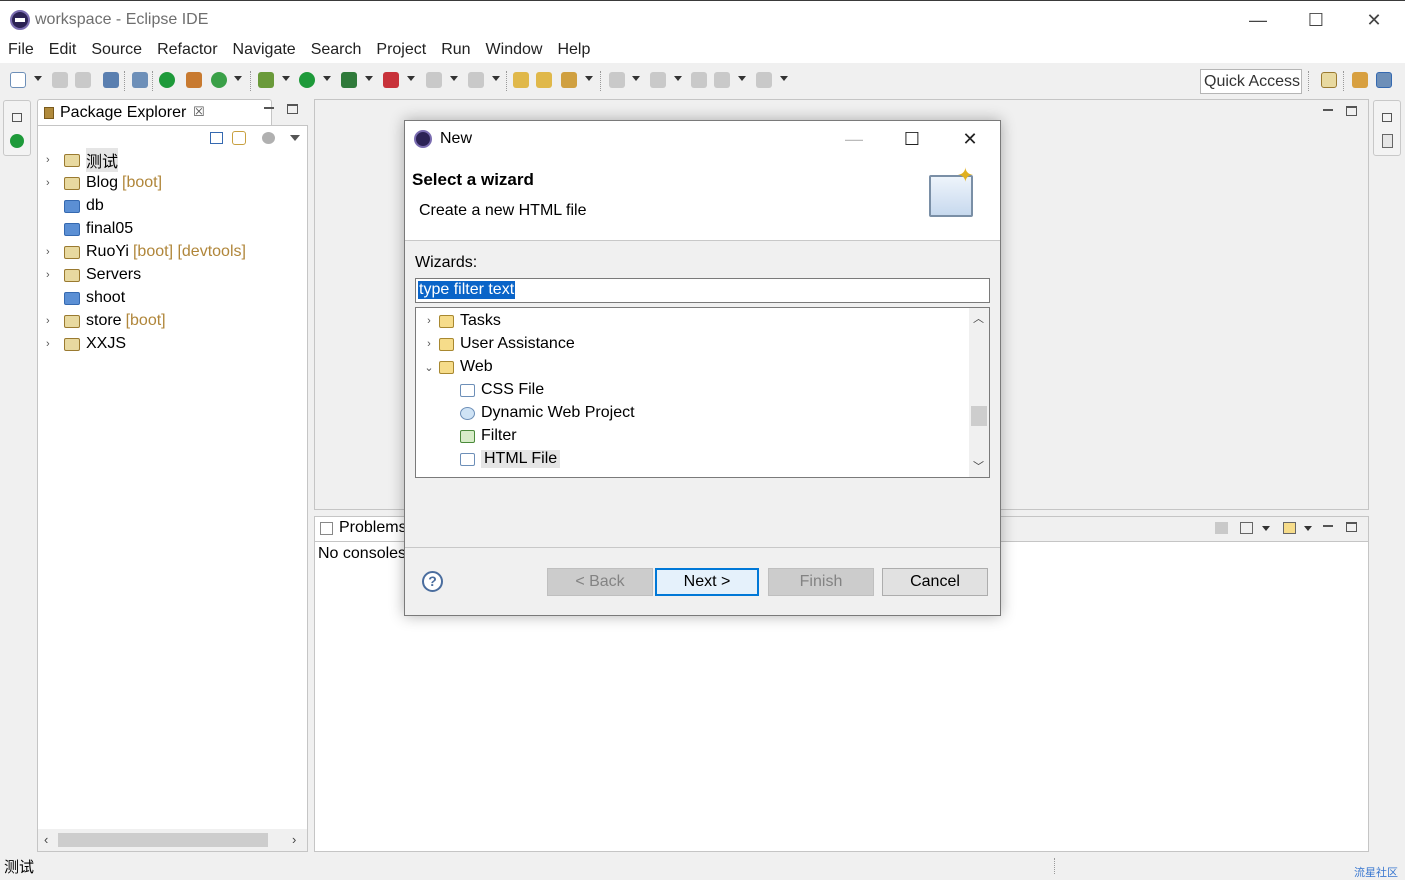 The width and height of the screenshot is (1405, 880). I want to click on menu-edit: Edit, so click(62, 50).